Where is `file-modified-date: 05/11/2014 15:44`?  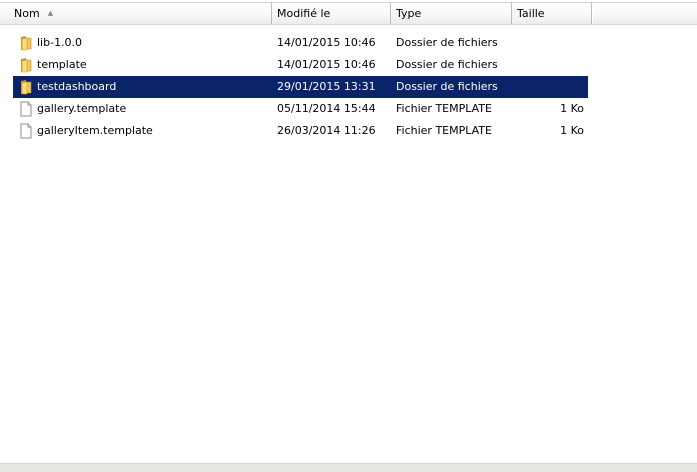 file-modified-date: 05/11/2014 15:44 is located at coordinates (326, 108).